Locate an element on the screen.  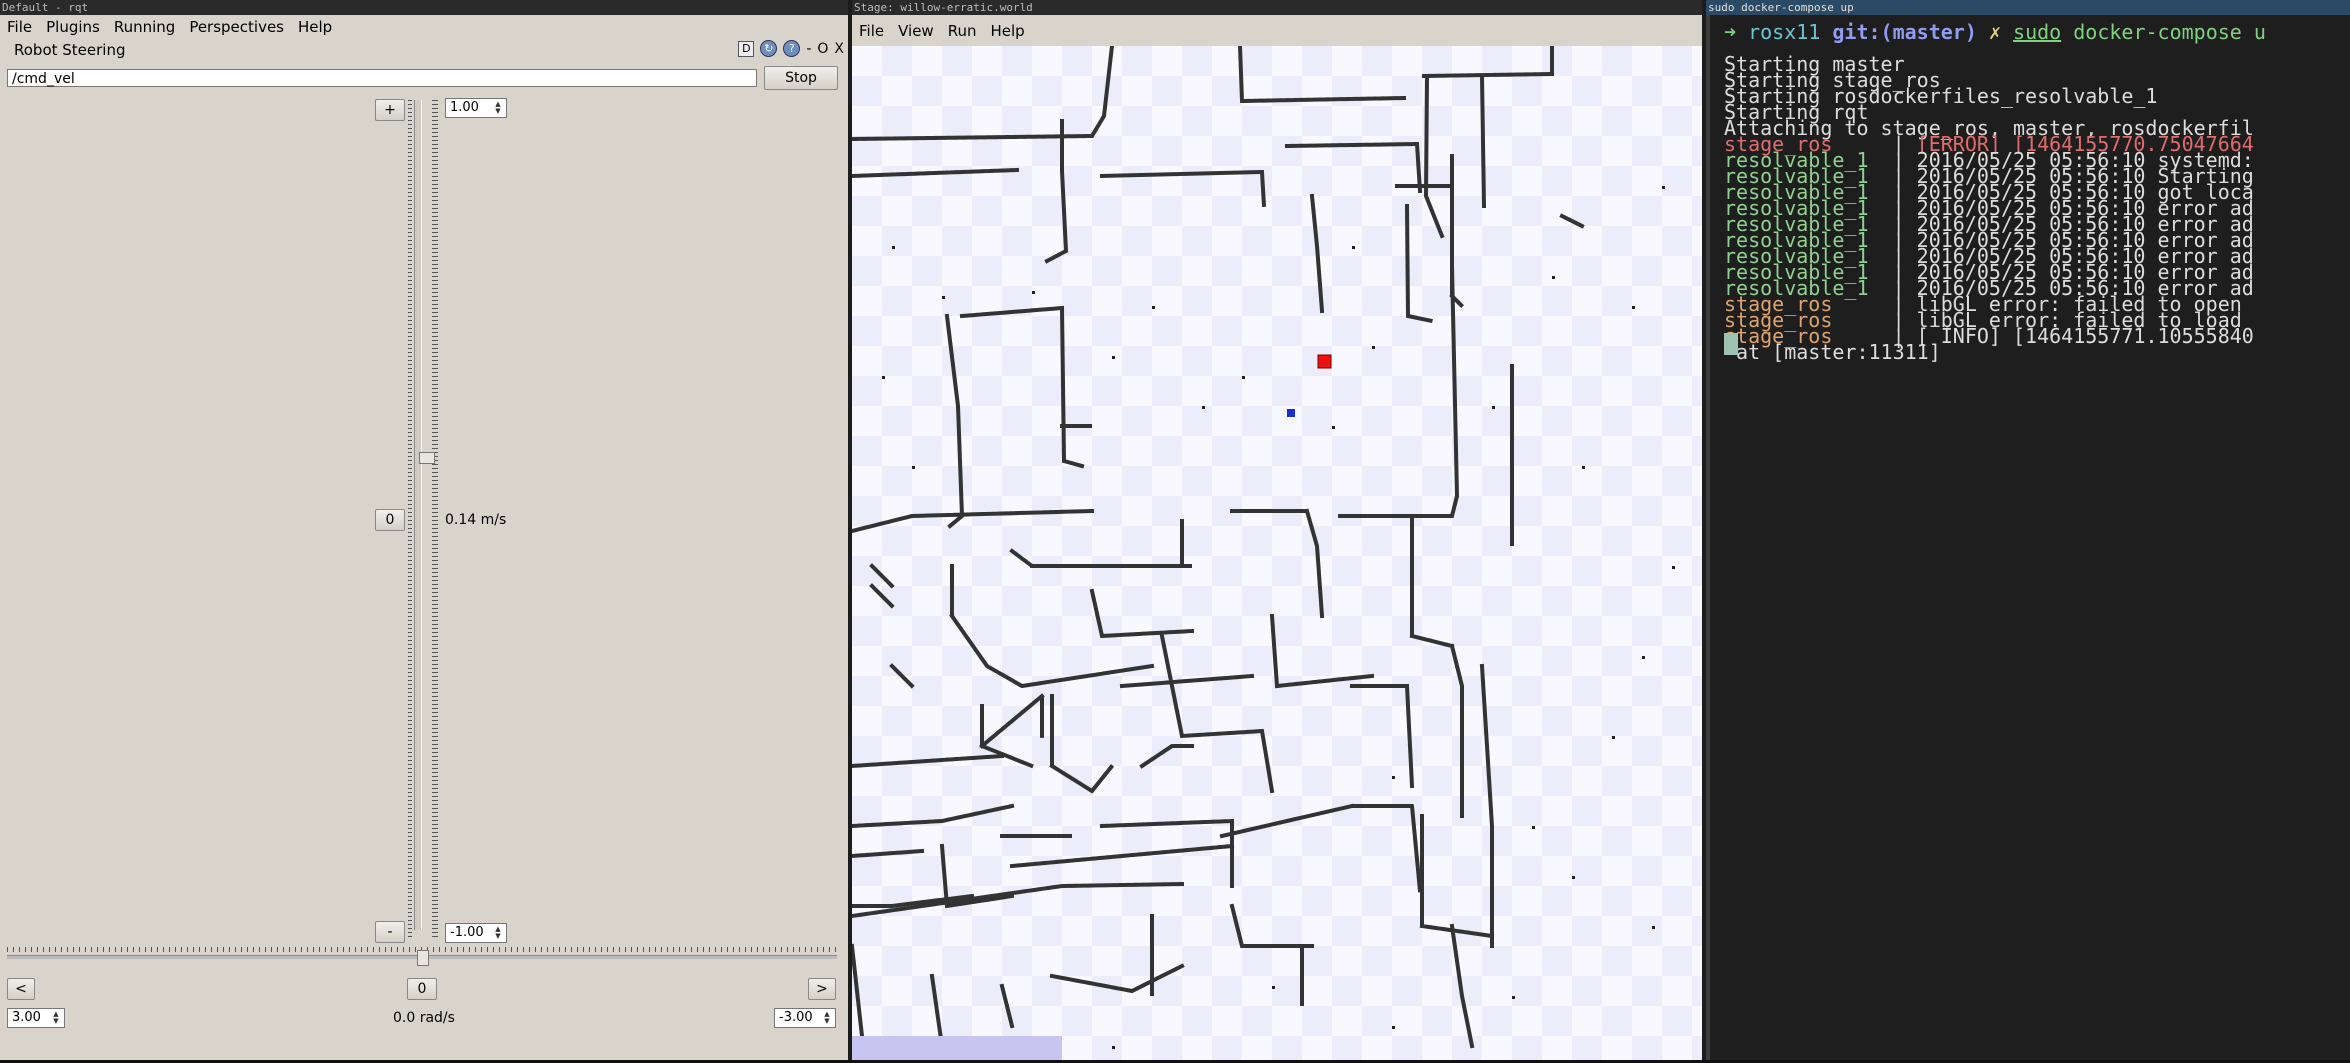
stage-status-bar is located at coordinates (957, 1048).